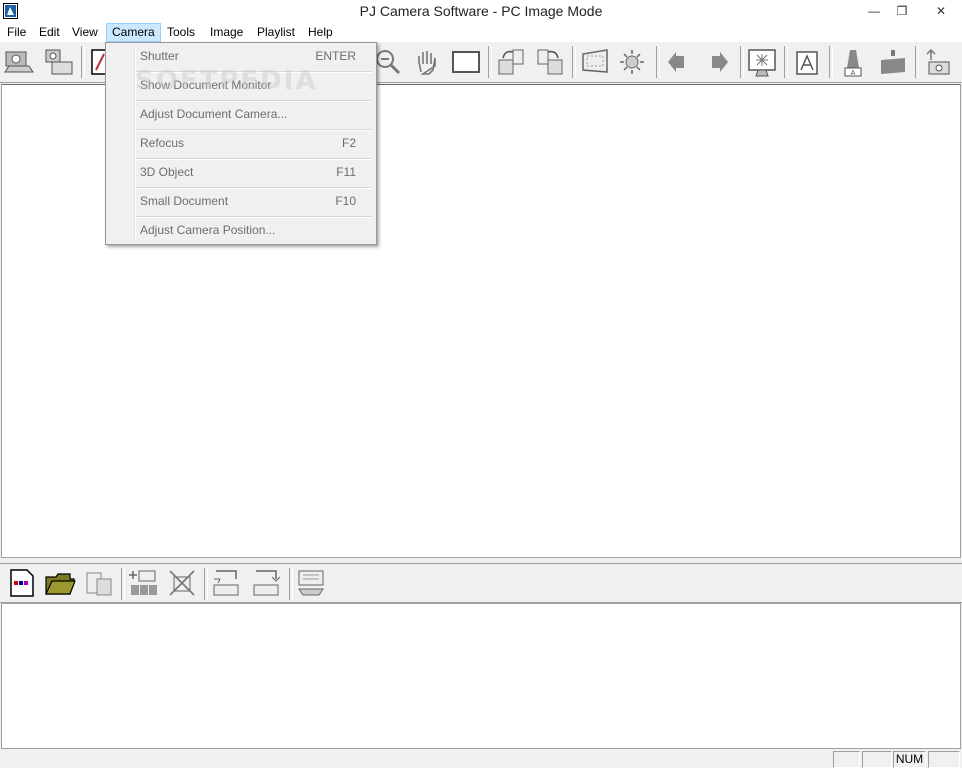 The image size is (962, 768). Describe the element at coordinates (58, 62) in the screenshot. I see `pc-mode-icon` at that location.